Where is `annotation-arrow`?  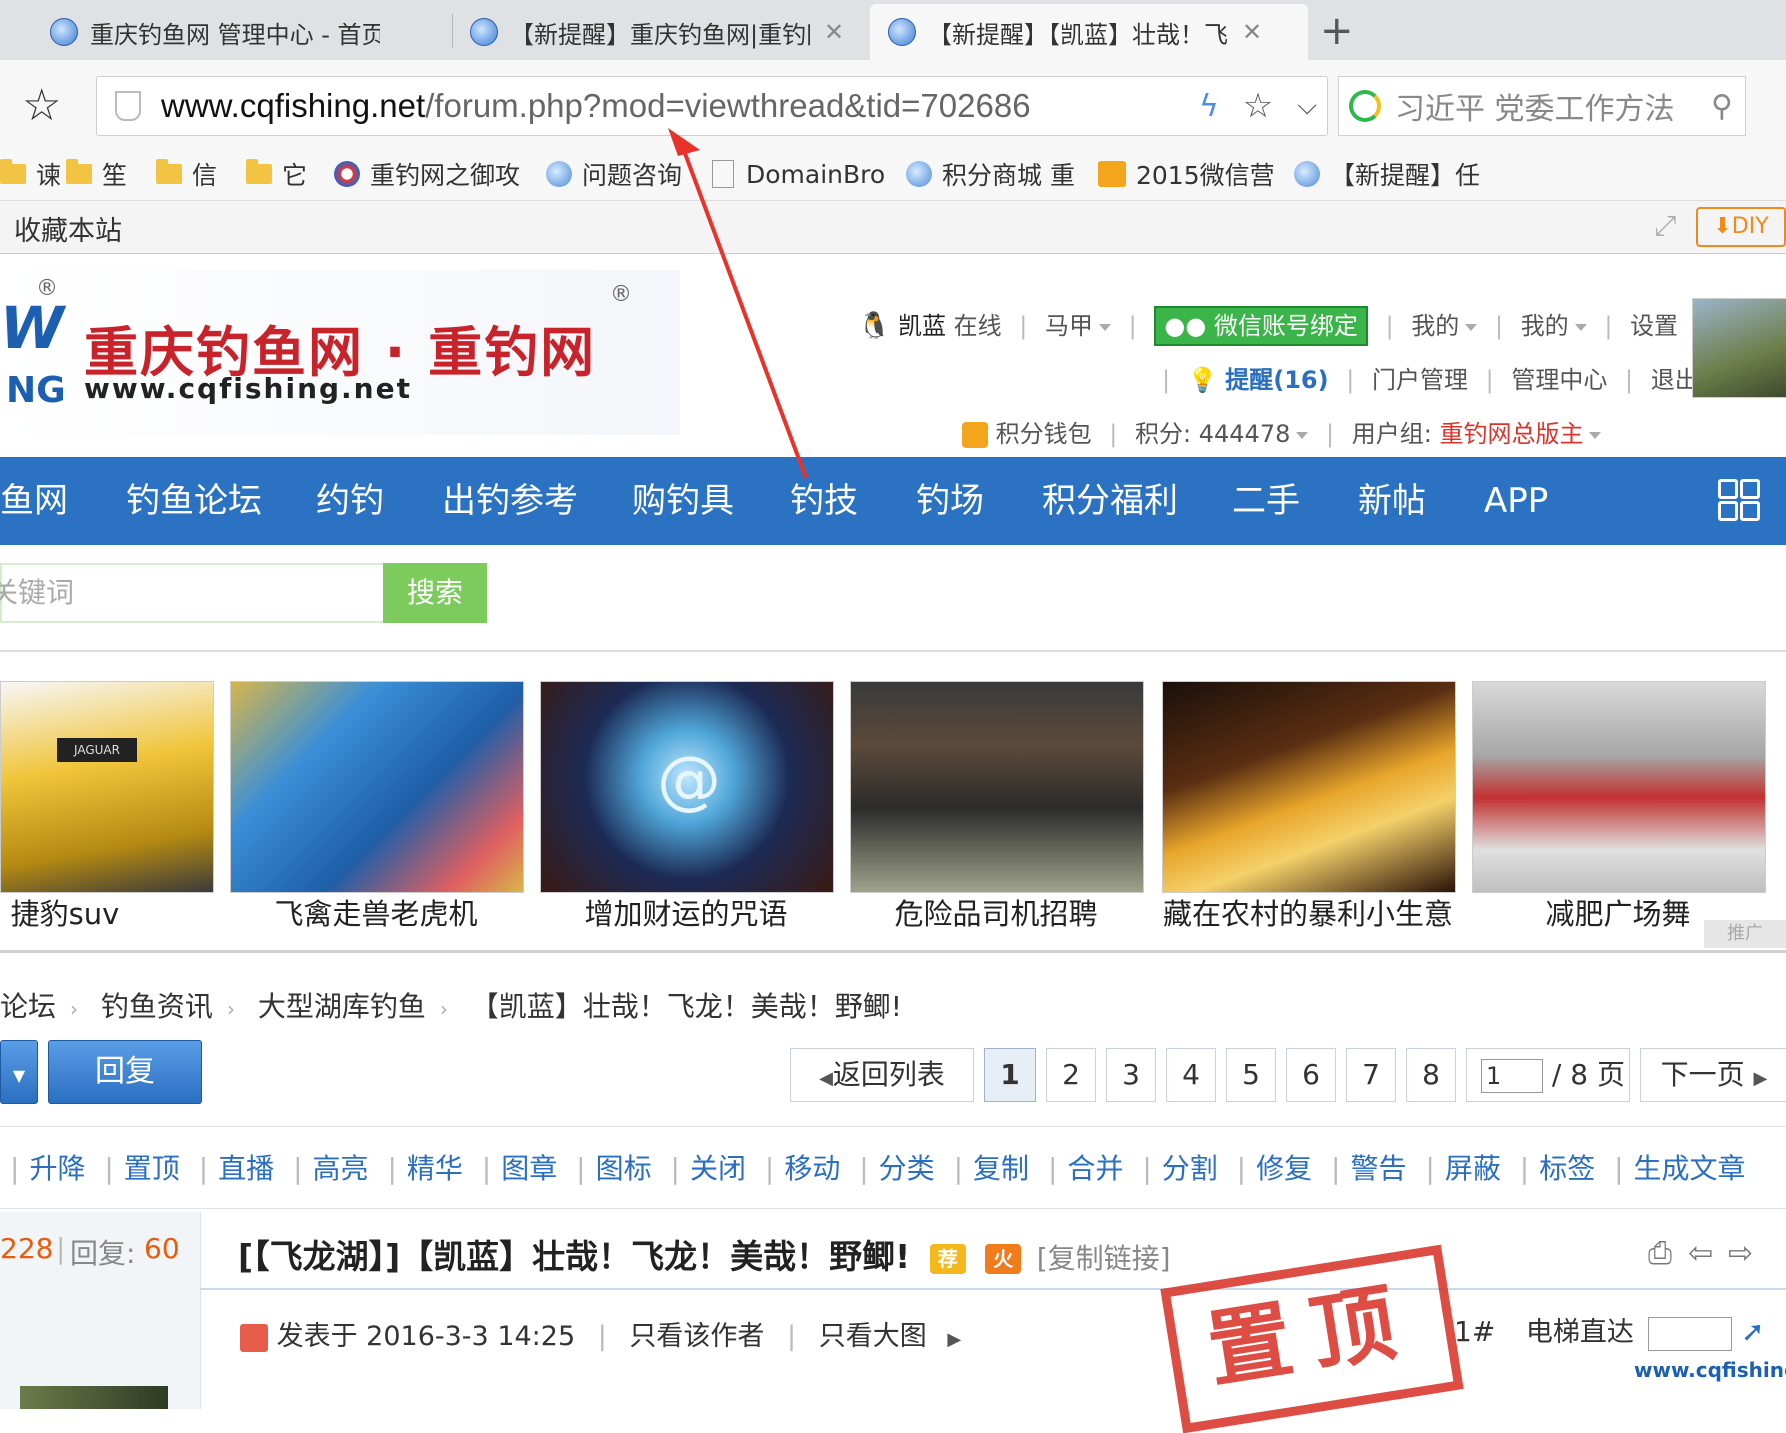
annotation-arrow is located at coordinates (738, 303).